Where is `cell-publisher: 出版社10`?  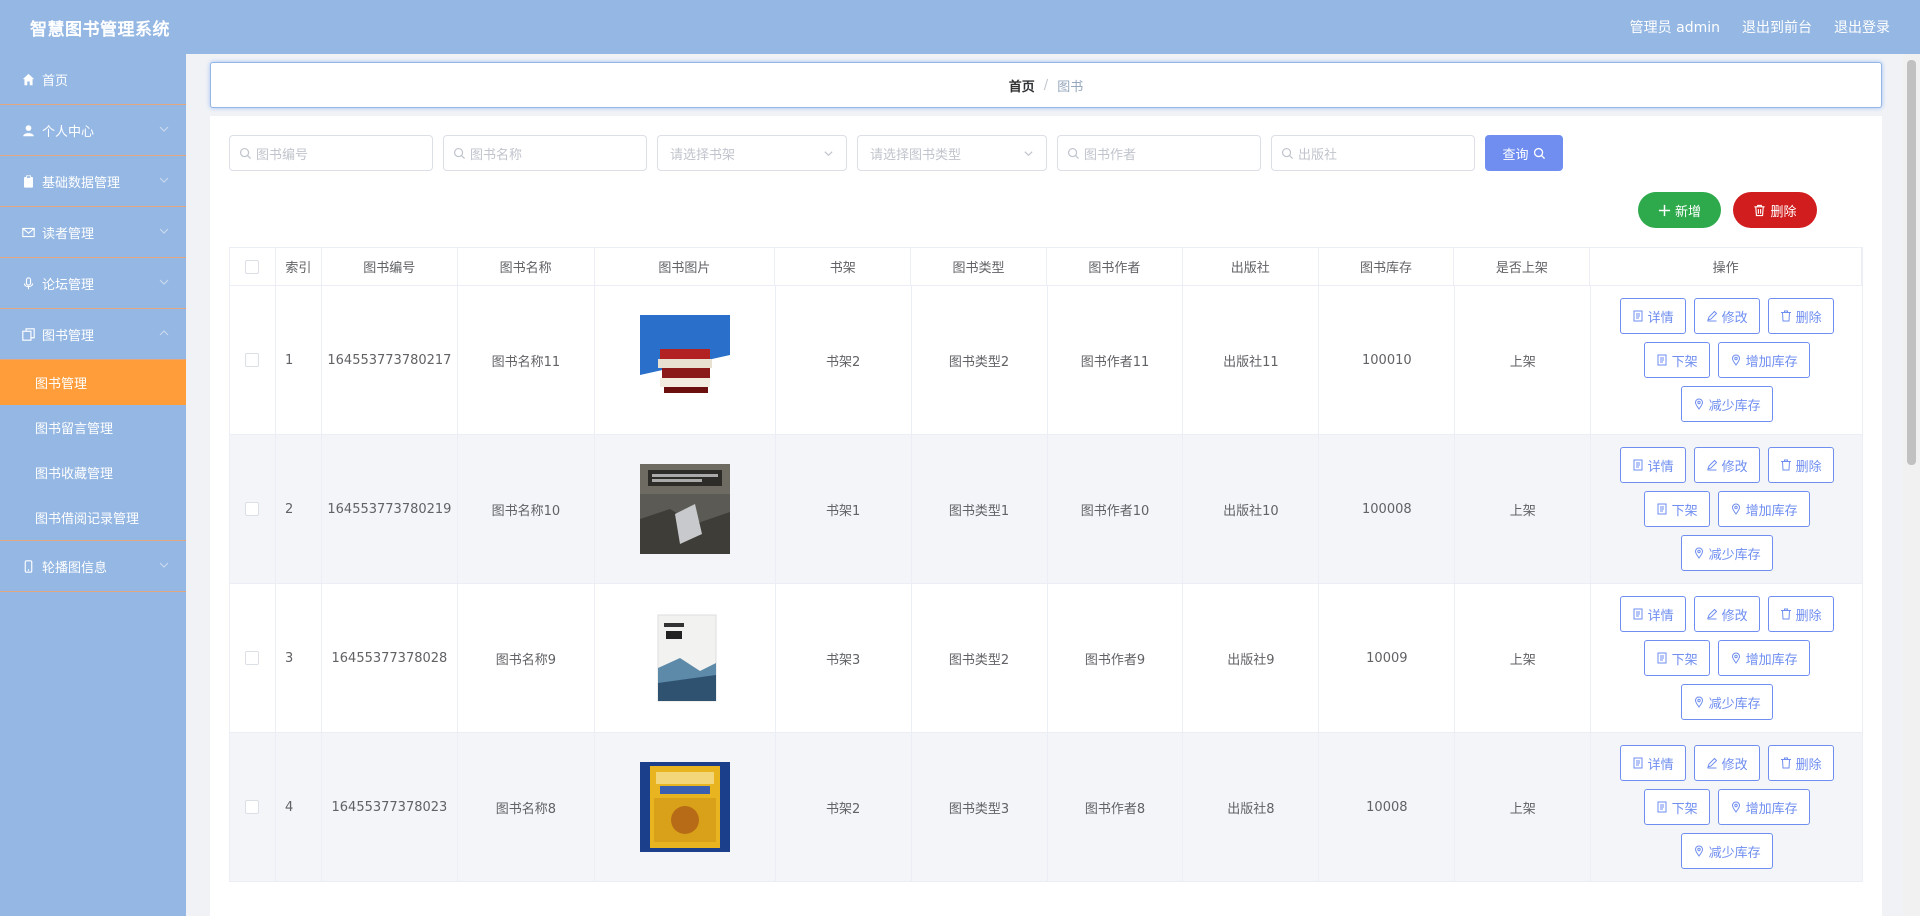
cell-publisher: 出版社10 is located at coordinates (1251, 509).